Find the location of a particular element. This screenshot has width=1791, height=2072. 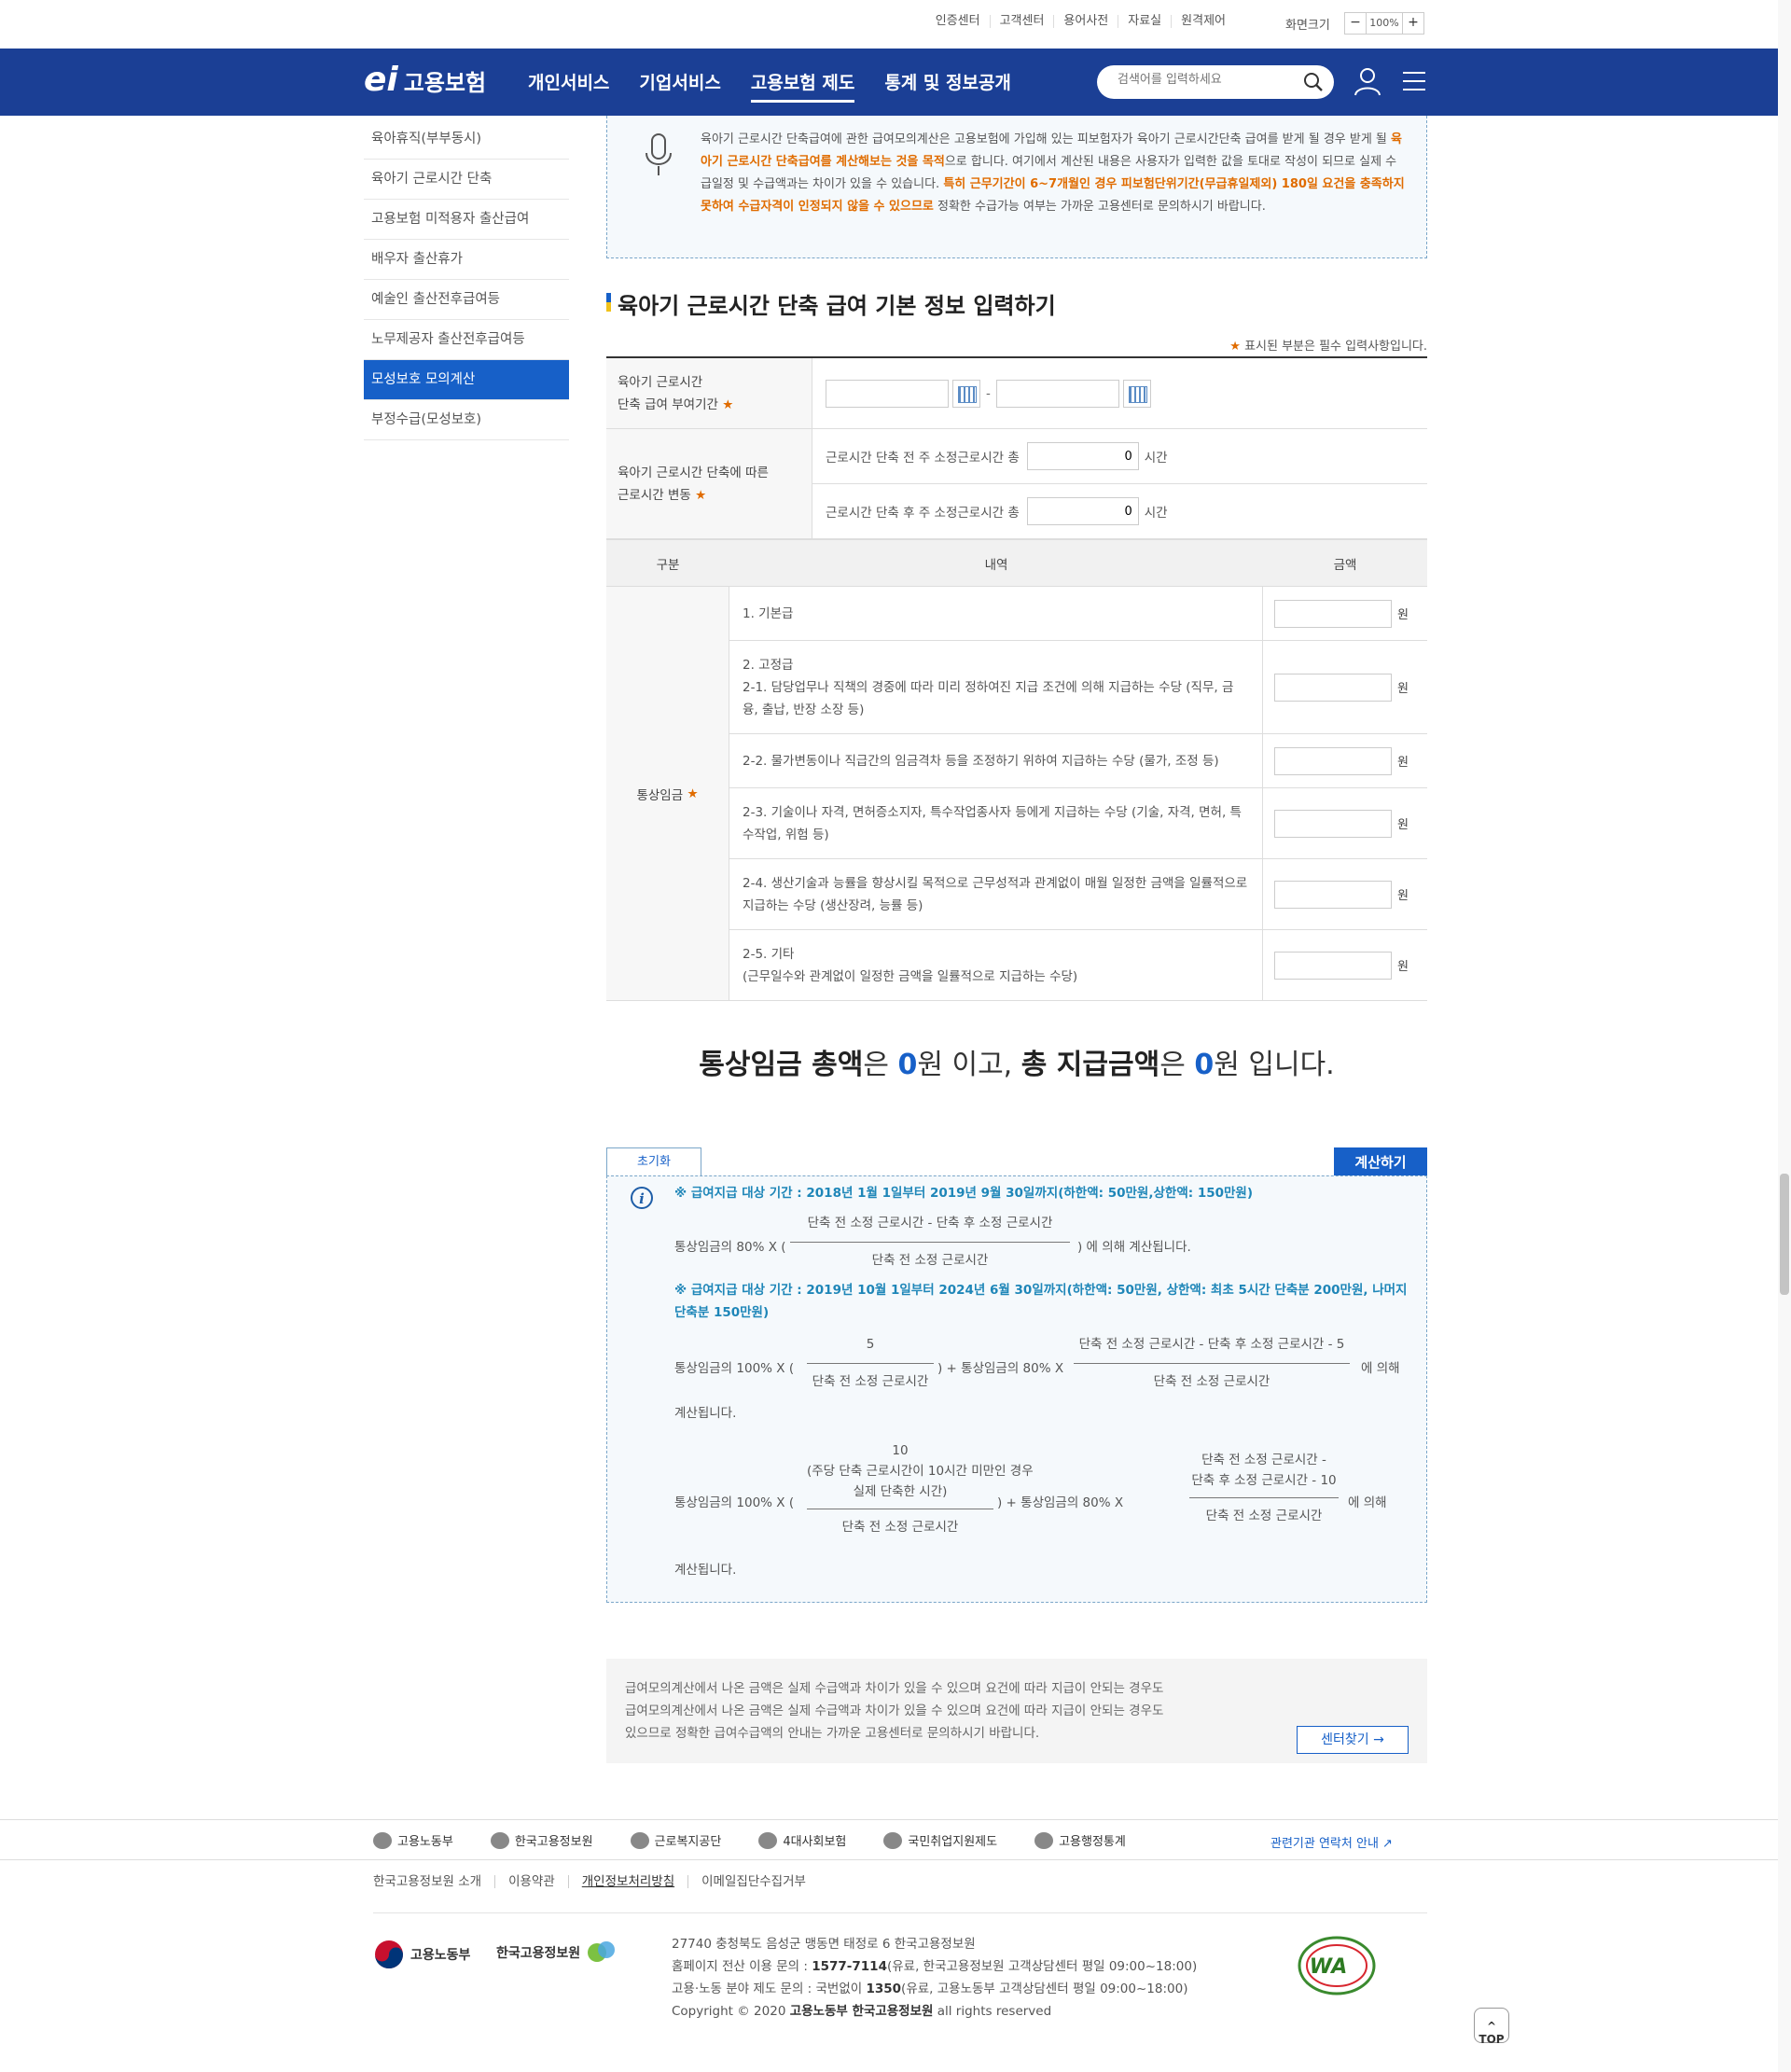

table-row: 1. 기본급 원 is located at coordinates (1078, 614).